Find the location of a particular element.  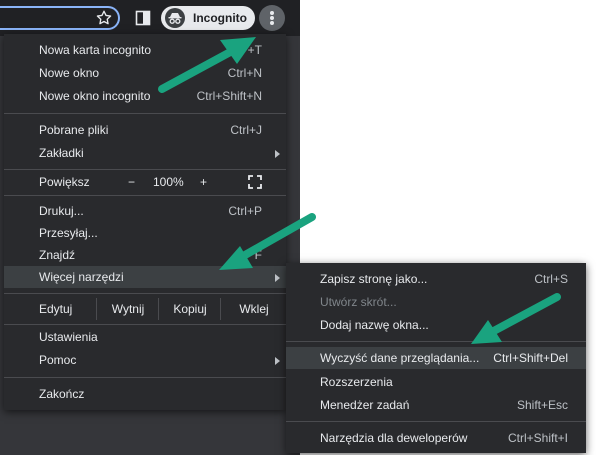

annotation-arrow-to-menu-button is located at coordinates (207, 65).